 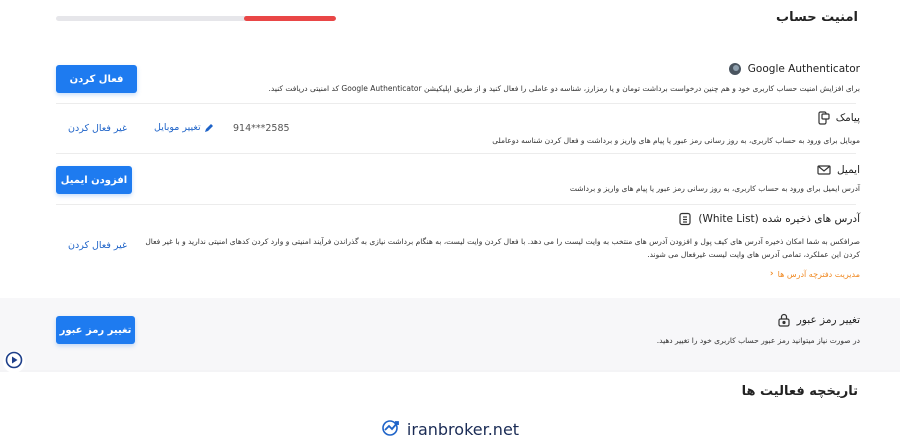 I want to click on brand-watermark: iranbroker.net, so click(x=450, y=428).